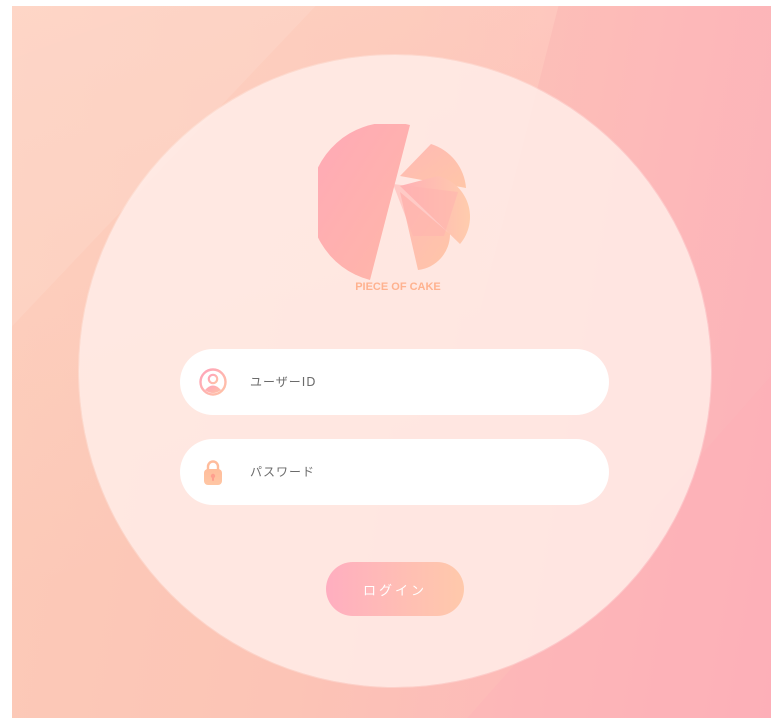  I want to click on password-field, so click(394, 472).